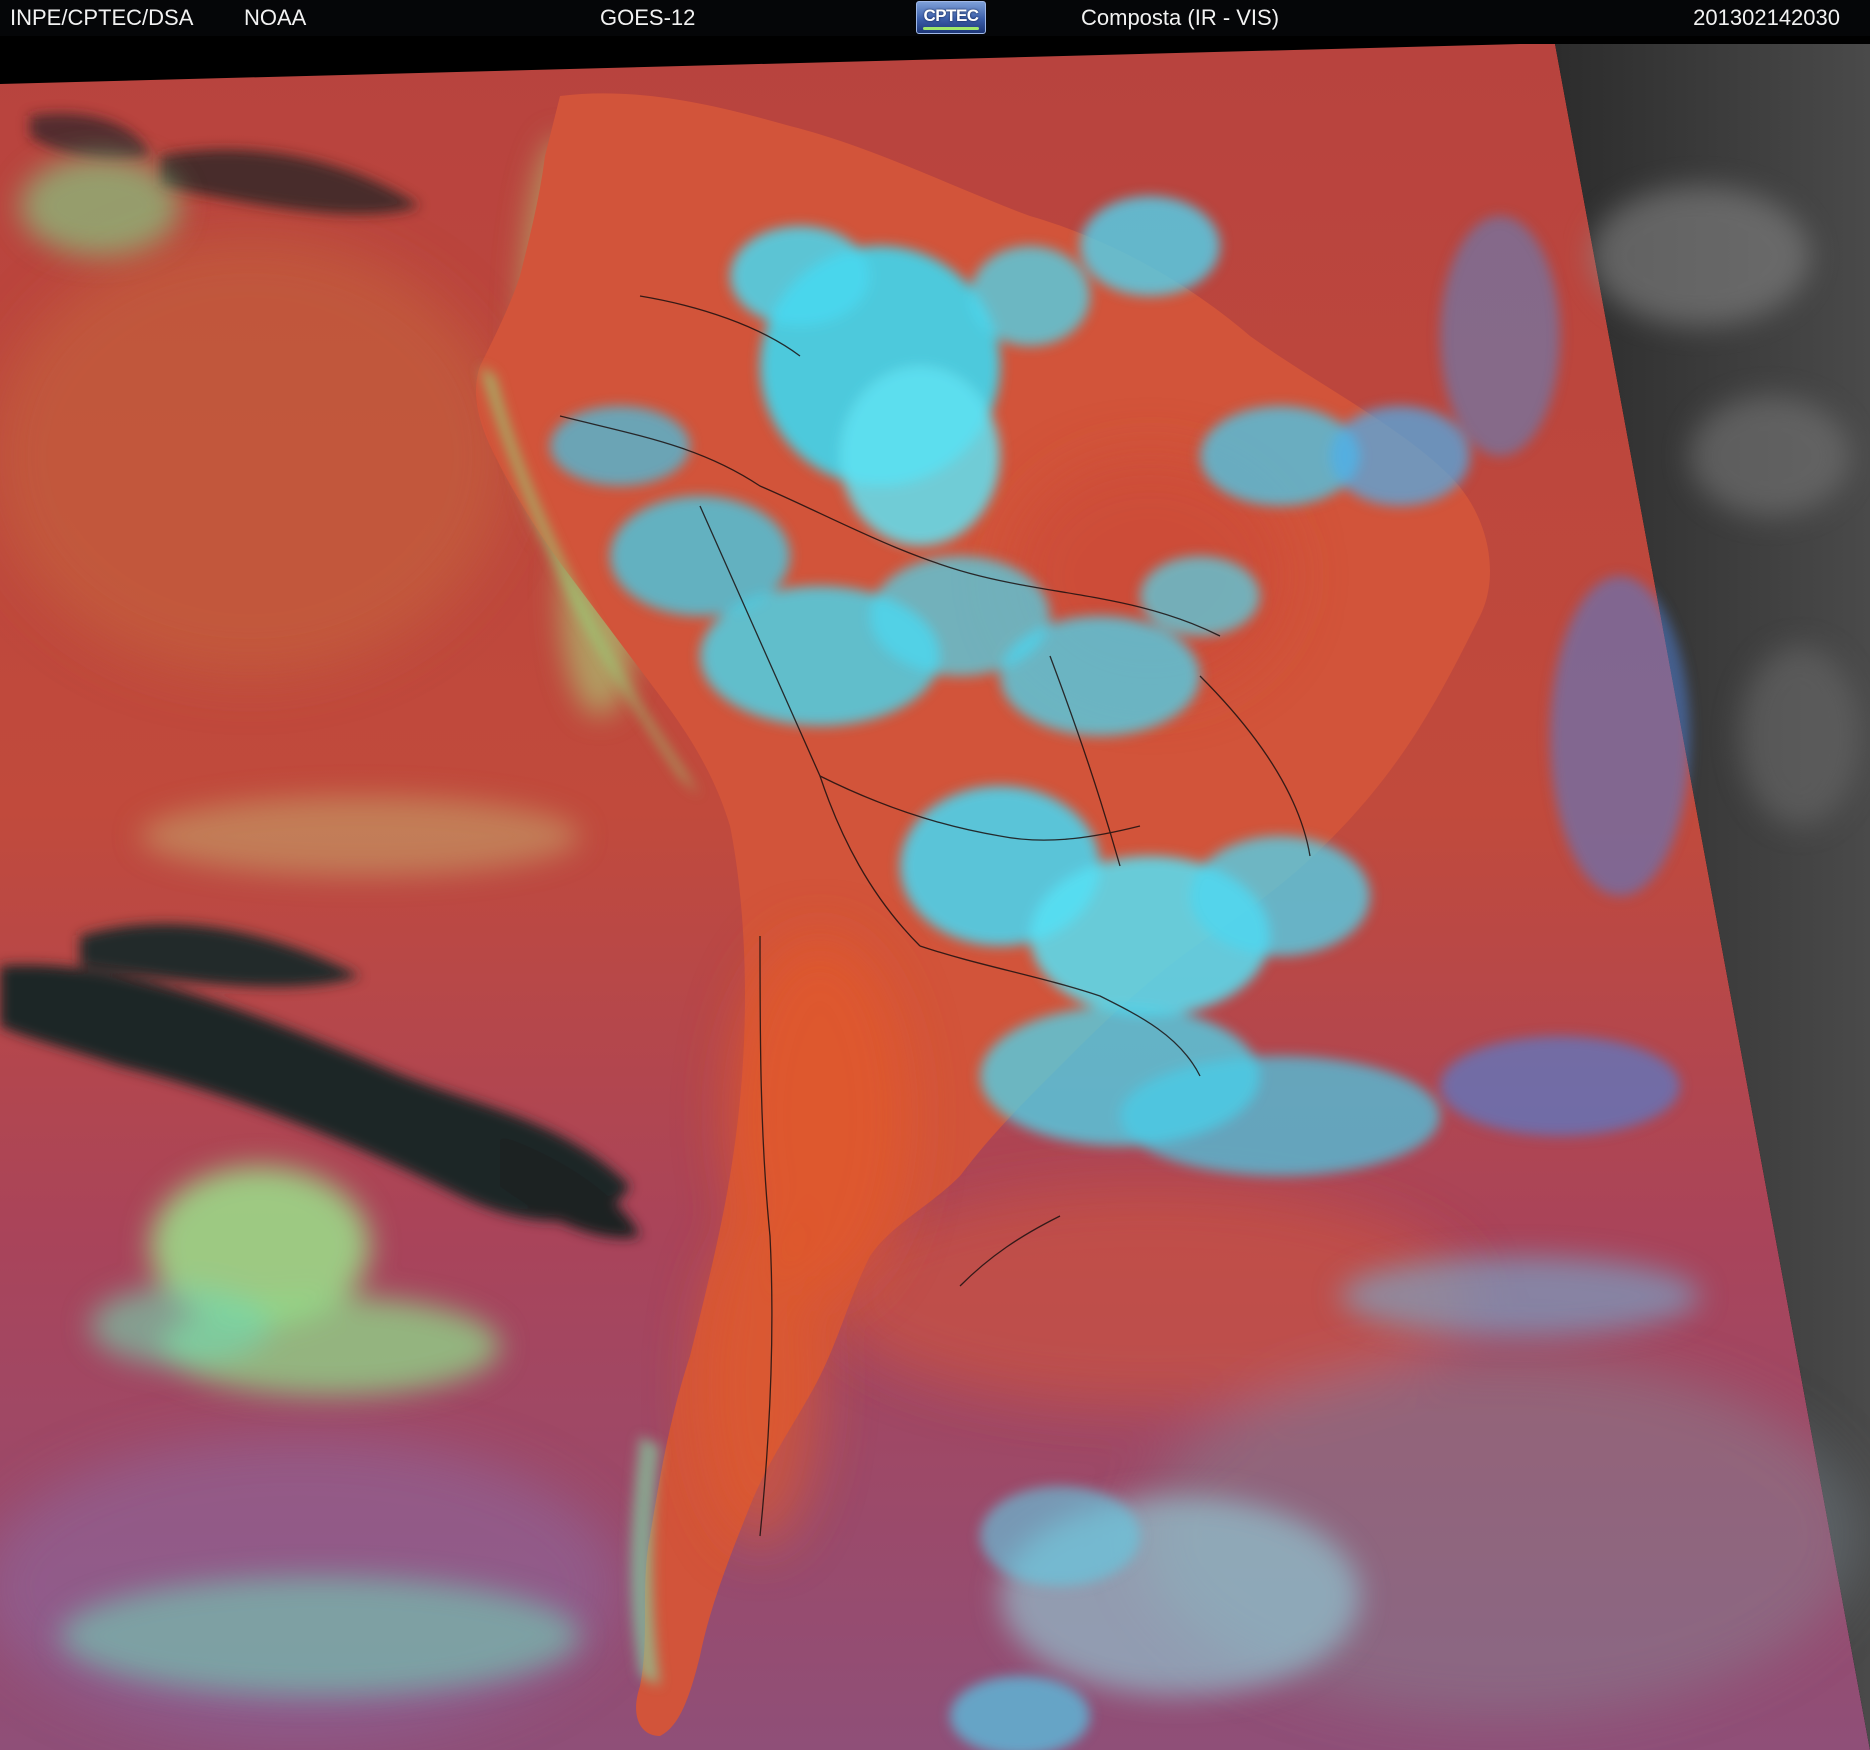 This screenshot has height=1750, width=1870. I want to click on satellite-label: GOES-12, so click(648, 17).